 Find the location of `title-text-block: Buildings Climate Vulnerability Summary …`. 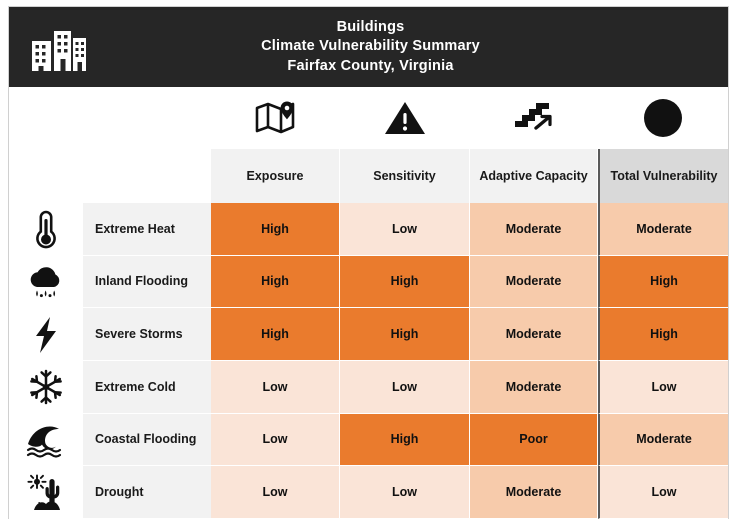

title-text-block: Buildings Climate Vulnerability Summary … is located at coordinates (418, 46).